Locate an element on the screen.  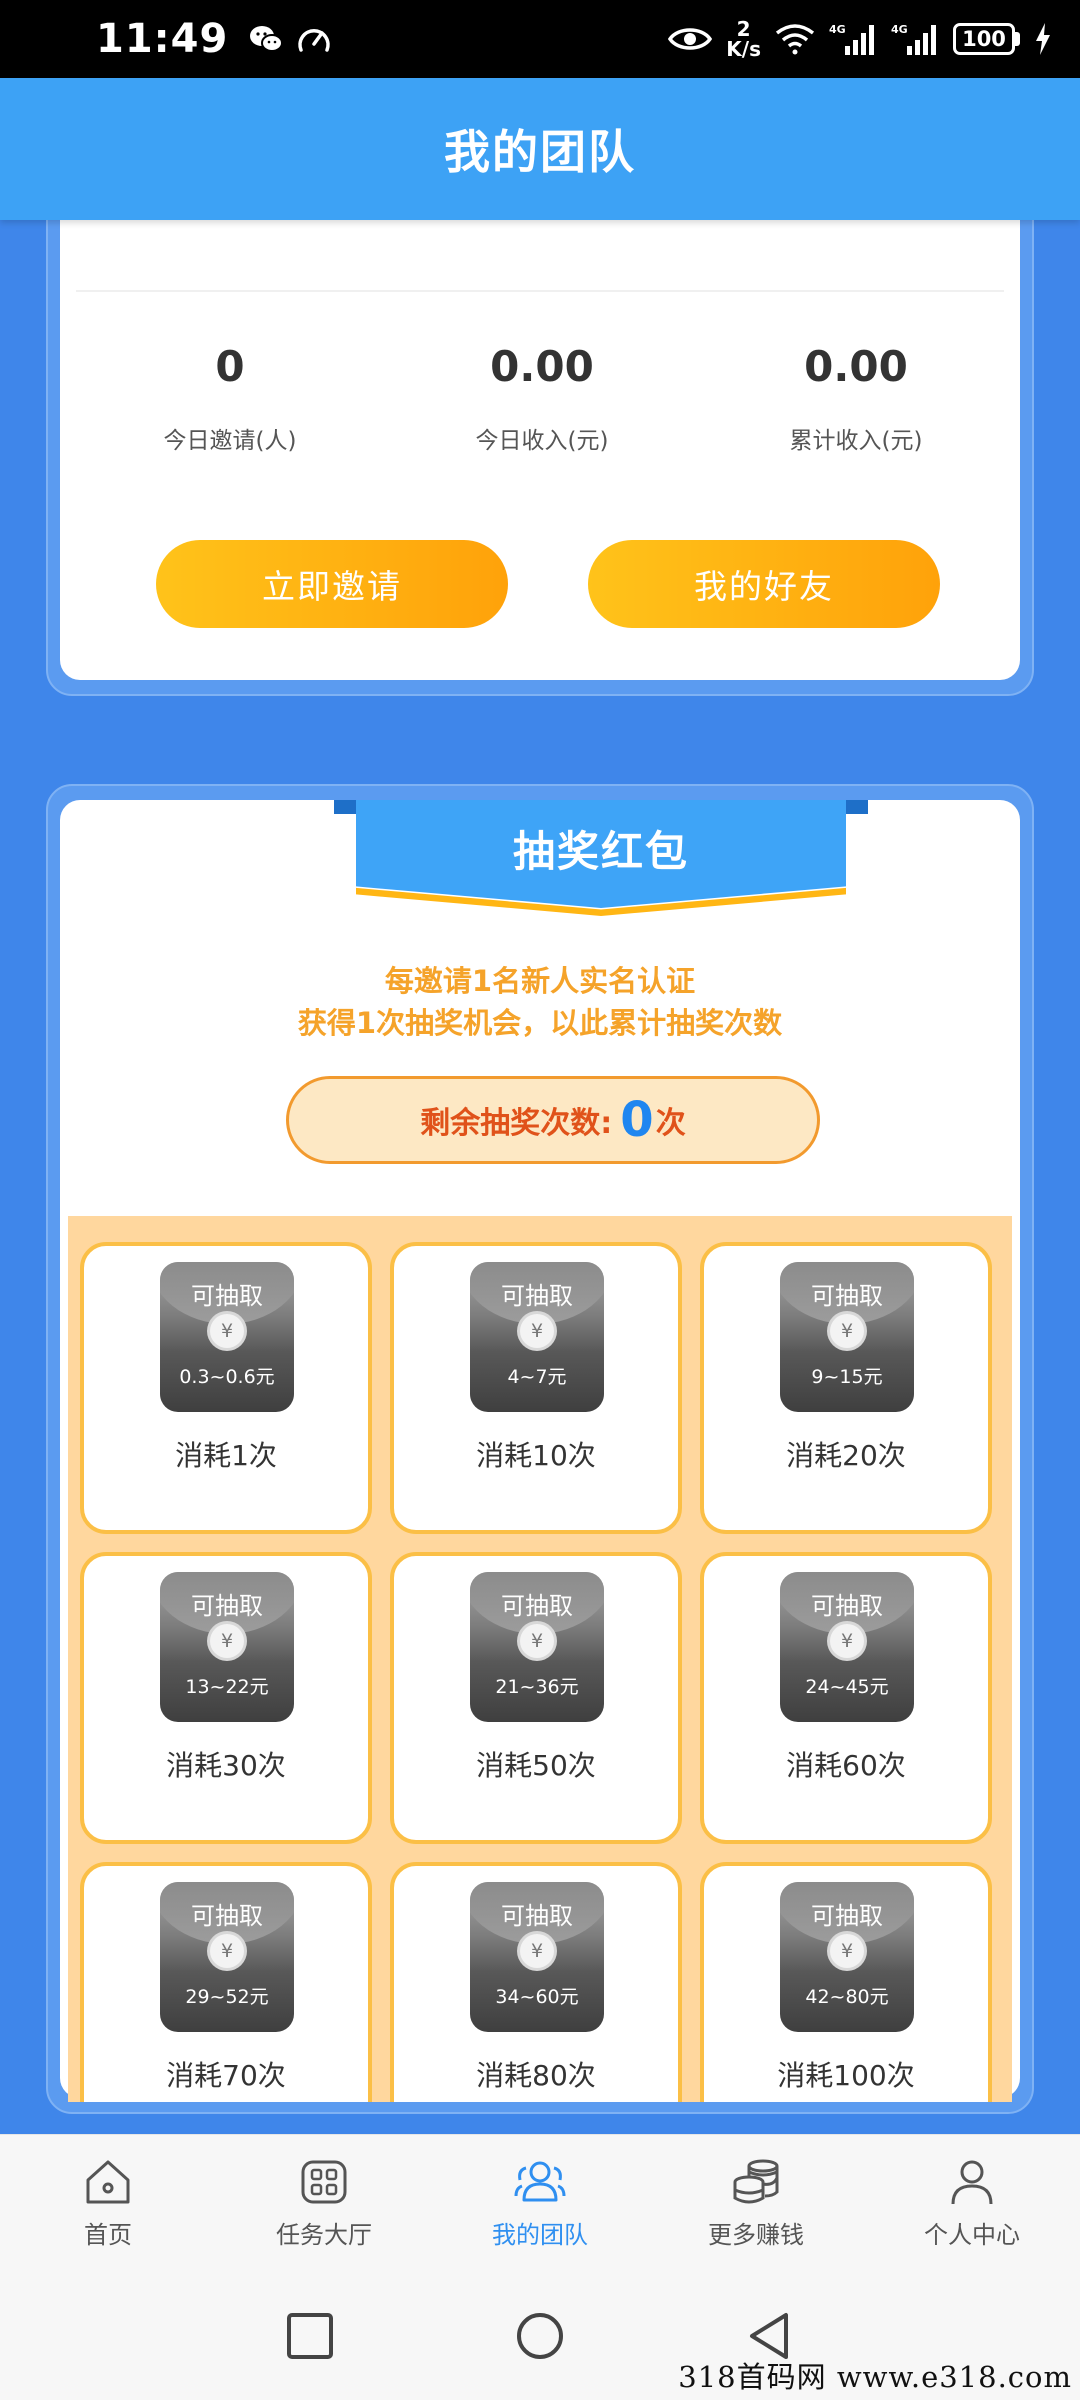
battery-icon: 100 is located at coordinates (986, 39).